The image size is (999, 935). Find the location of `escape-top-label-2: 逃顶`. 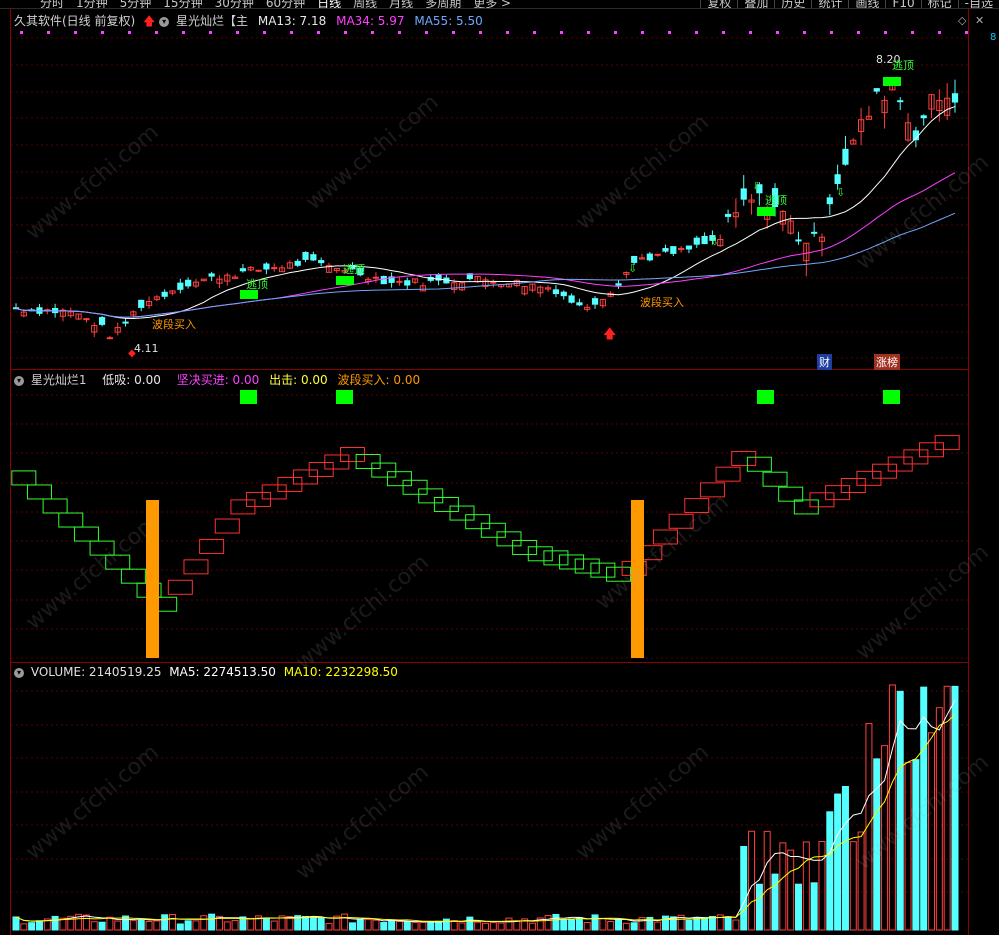

escape-top-label-2: 逃顶 is located at coordinates (354, 269).